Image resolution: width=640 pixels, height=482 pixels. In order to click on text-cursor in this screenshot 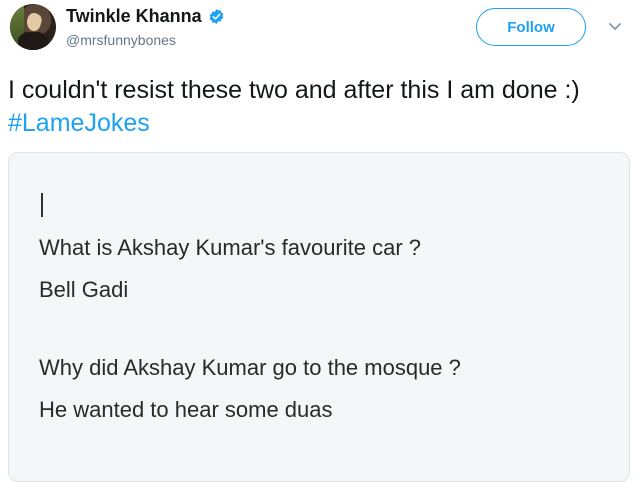, I will do `click(42, 205)`.